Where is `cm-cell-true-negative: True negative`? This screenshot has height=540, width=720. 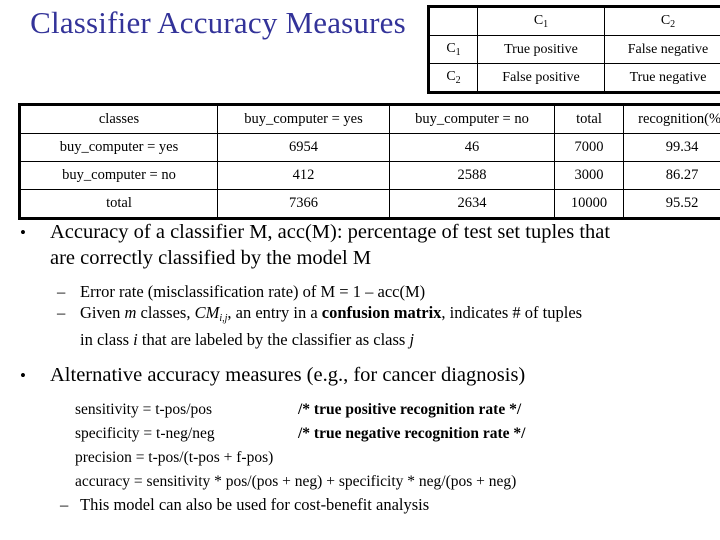
cm-cell-true-negative: True negative is located at coordinates (662, 78).